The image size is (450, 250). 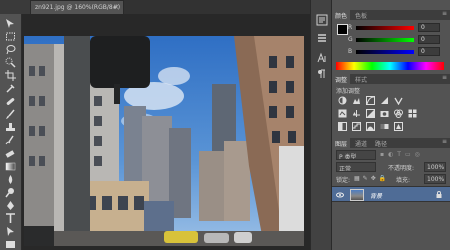 What do you see at coordinates (322, 58) in the screenshot?
I see `character-panel-icon` at bounding box center [322, 58].